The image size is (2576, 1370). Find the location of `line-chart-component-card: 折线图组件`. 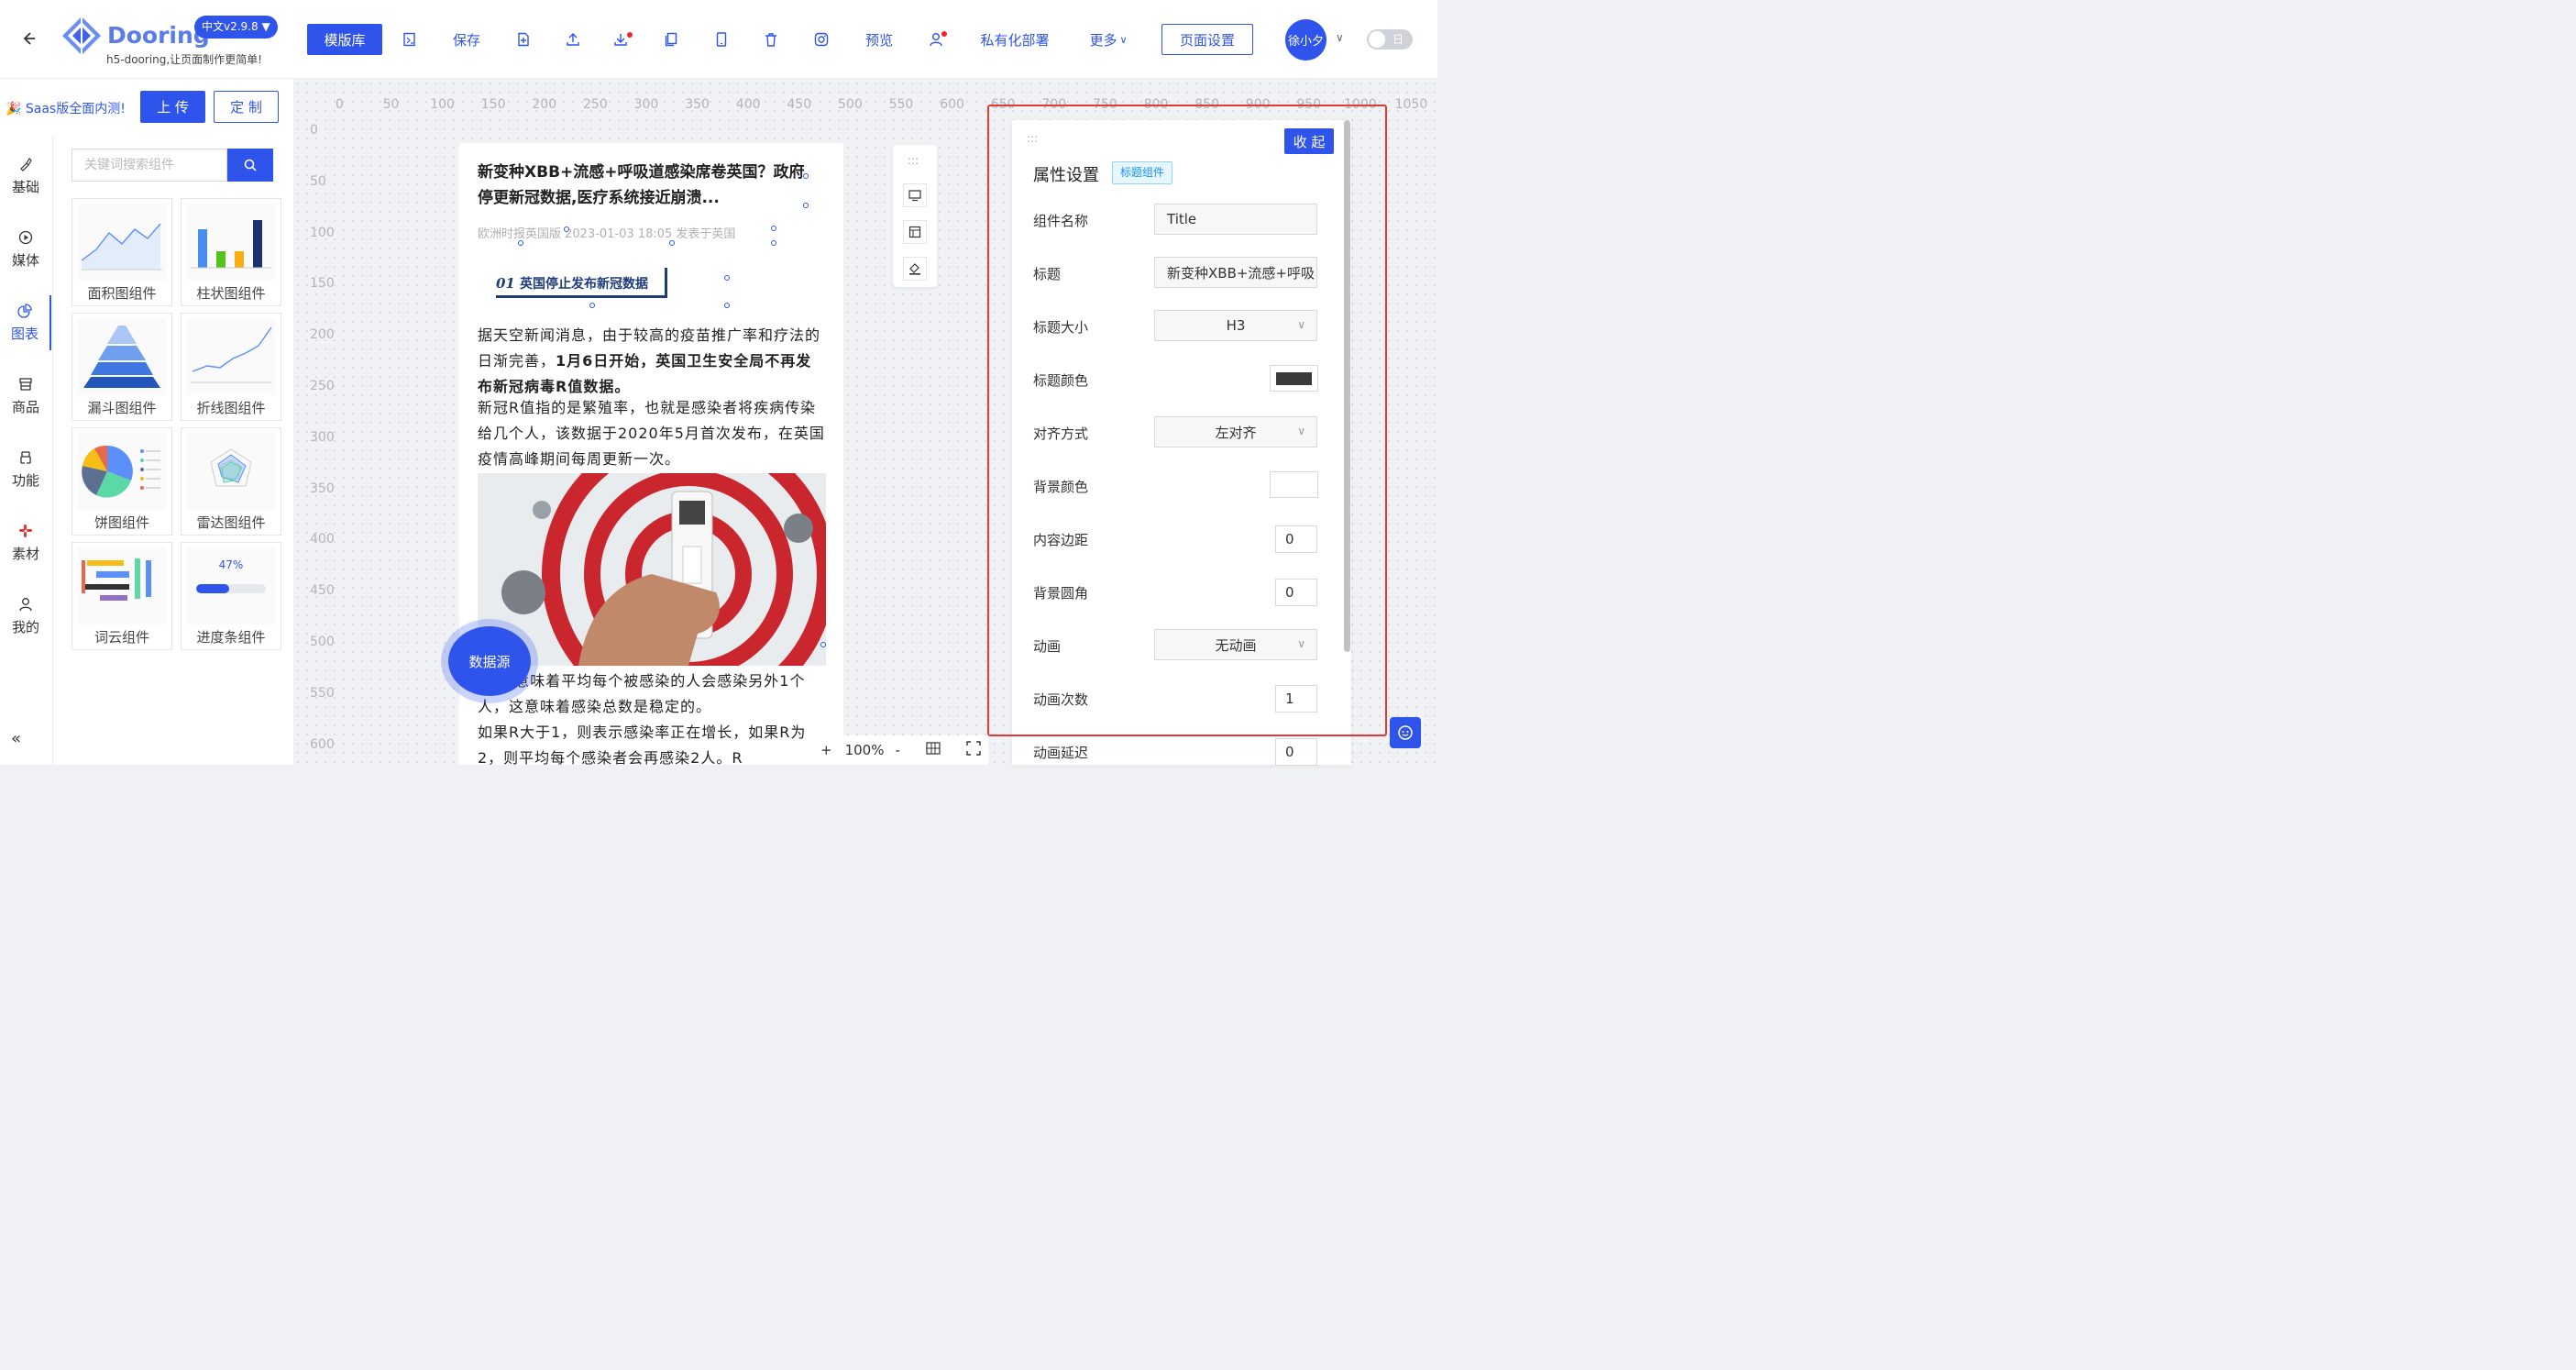

line-chart-component-card: 折线图组件 is located at coordinates (231, 367).